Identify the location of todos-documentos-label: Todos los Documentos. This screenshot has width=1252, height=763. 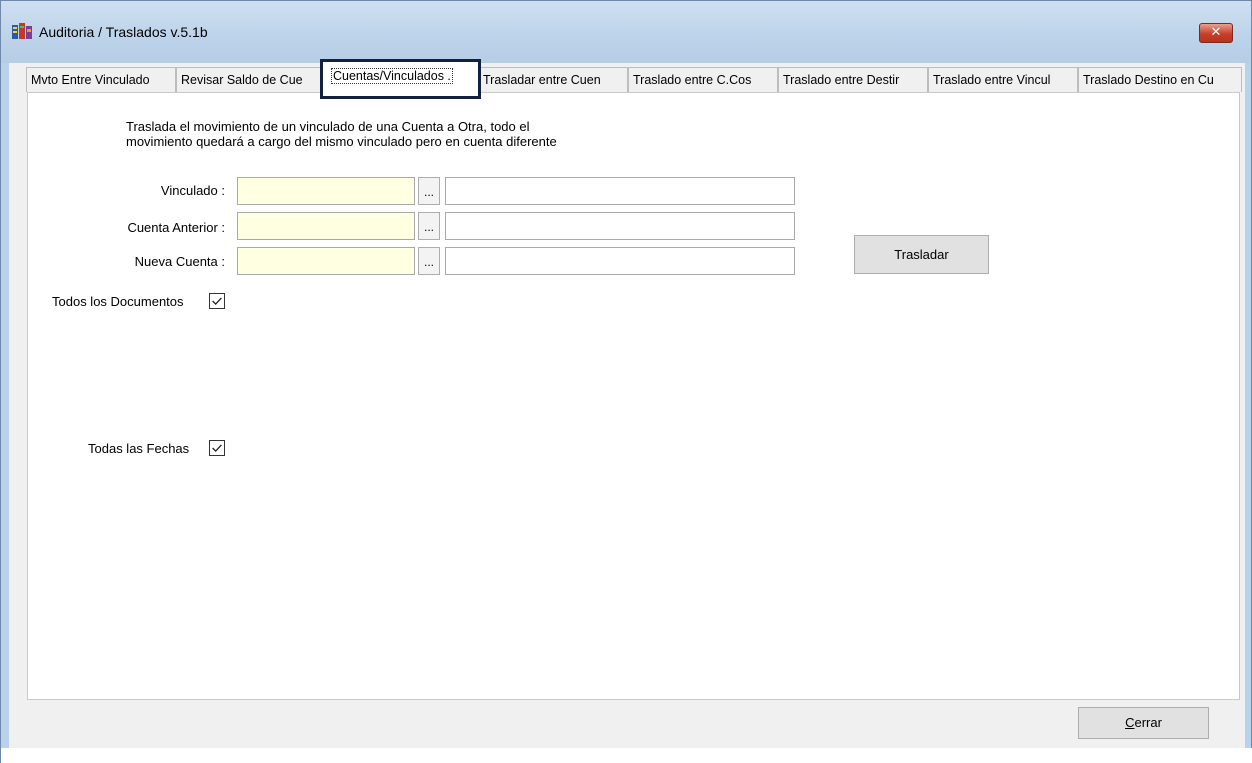
(118, 301).